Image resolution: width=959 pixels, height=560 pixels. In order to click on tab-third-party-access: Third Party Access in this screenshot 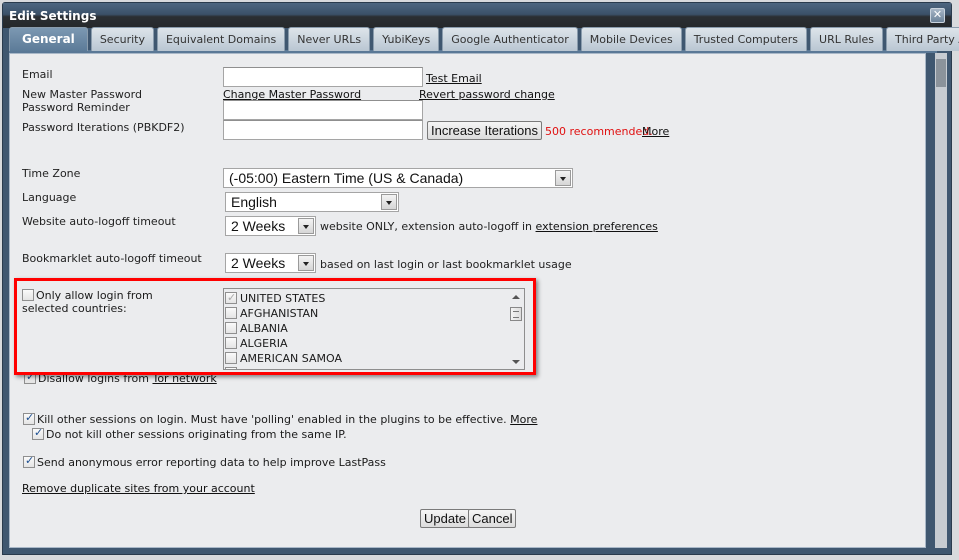, I will do `click(922, 39)`.